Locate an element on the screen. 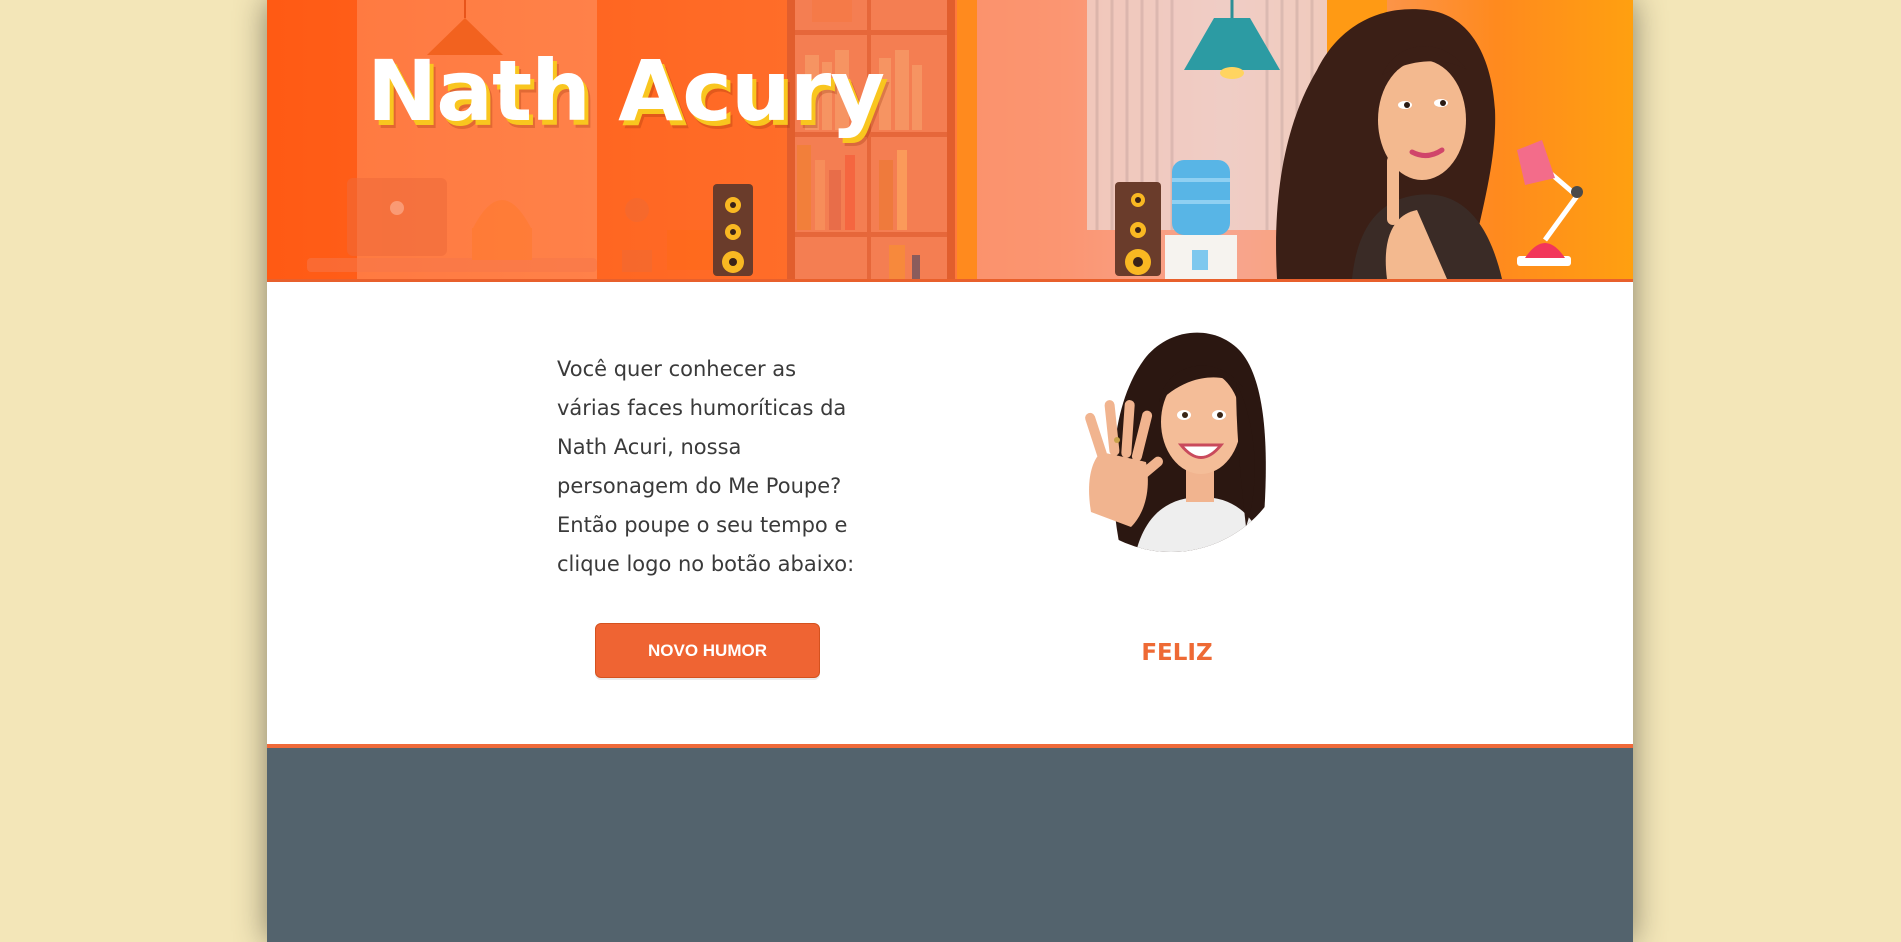  mood-avatar-image is located at coordinates (1171, 432).